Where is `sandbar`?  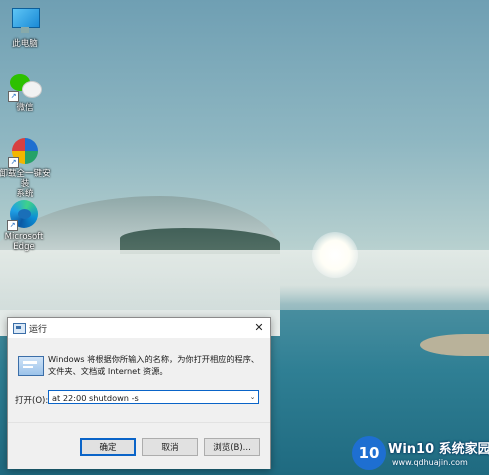
sandbar is located at coordinates (454, 345).